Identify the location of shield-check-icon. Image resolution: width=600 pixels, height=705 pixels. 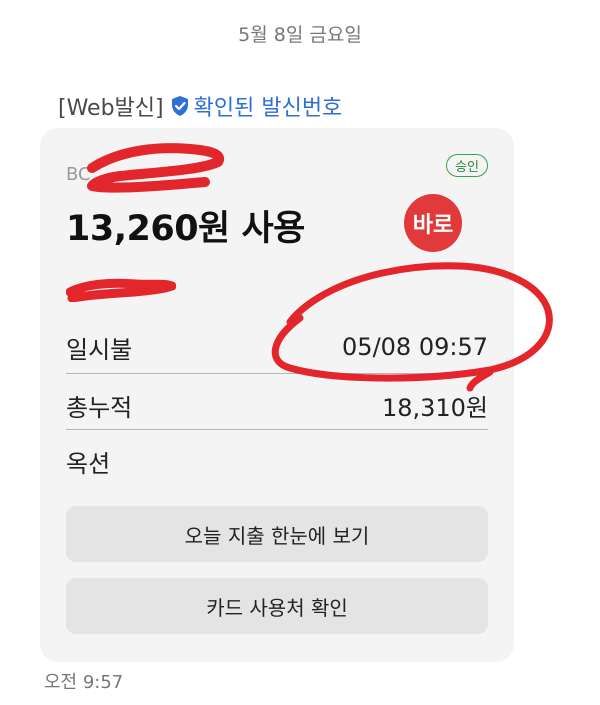
(180, 106).